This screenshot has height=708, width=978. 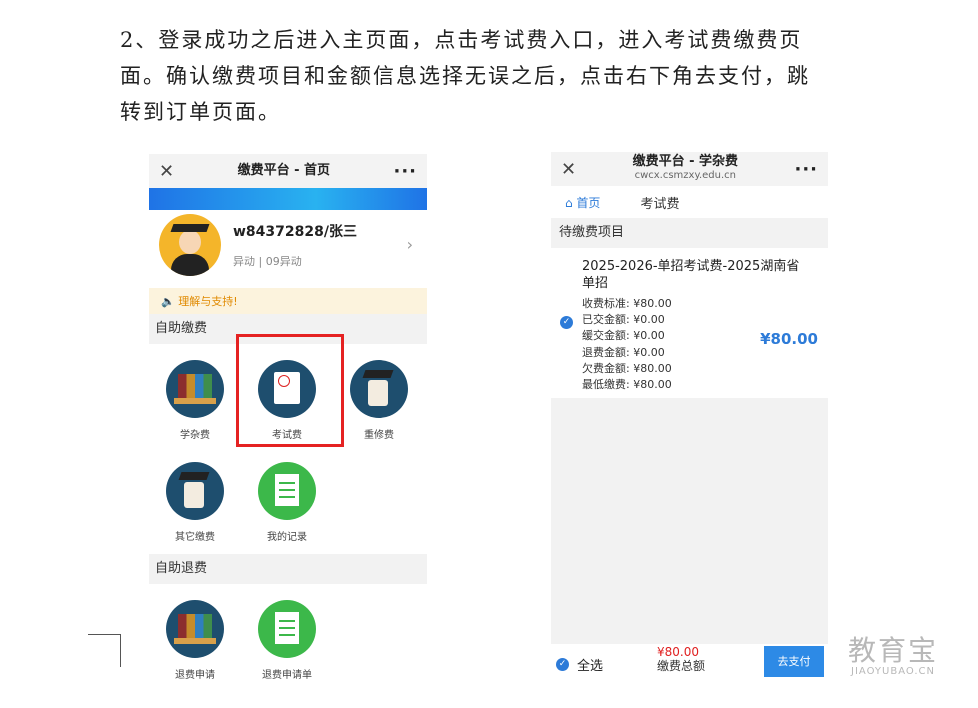 I want to click on item-checkbox: ✓, so click(x=566, y=322).